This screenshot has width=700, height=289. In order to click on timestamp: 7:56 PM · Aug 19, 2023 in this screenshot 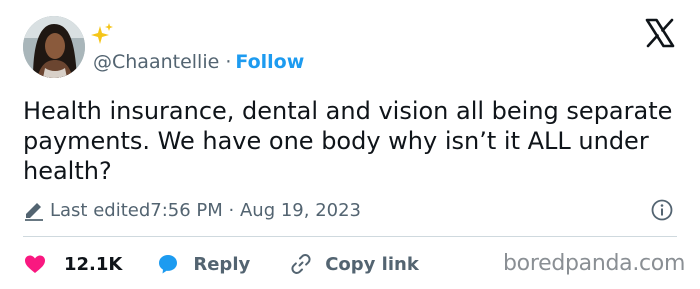, I will do `click(255, 210)`.